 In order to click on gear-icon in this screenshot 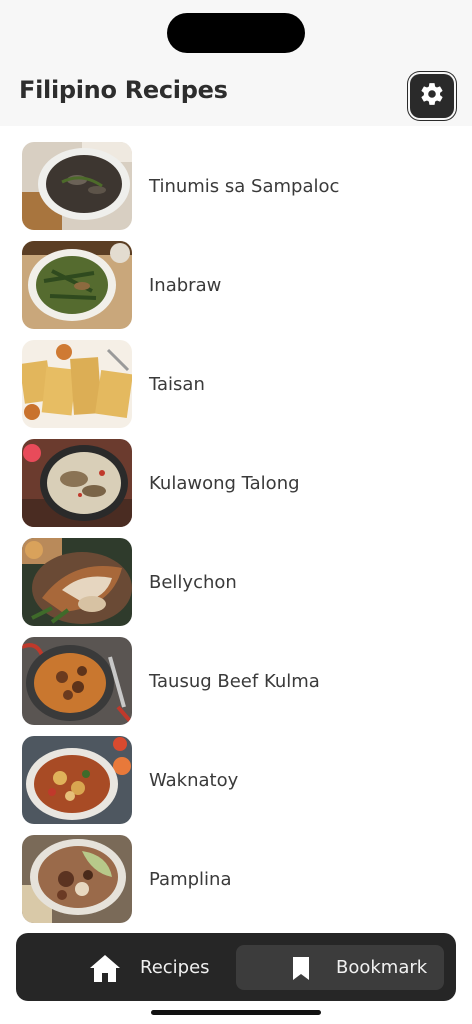, I will do `click(432, 96)`.